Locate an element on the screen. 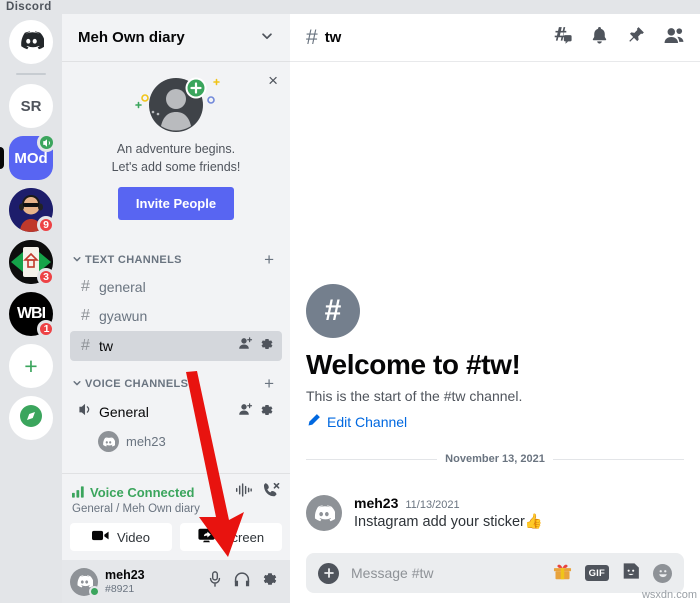  voice-status-label: Voice Connected is located at coordinates (142, 492).